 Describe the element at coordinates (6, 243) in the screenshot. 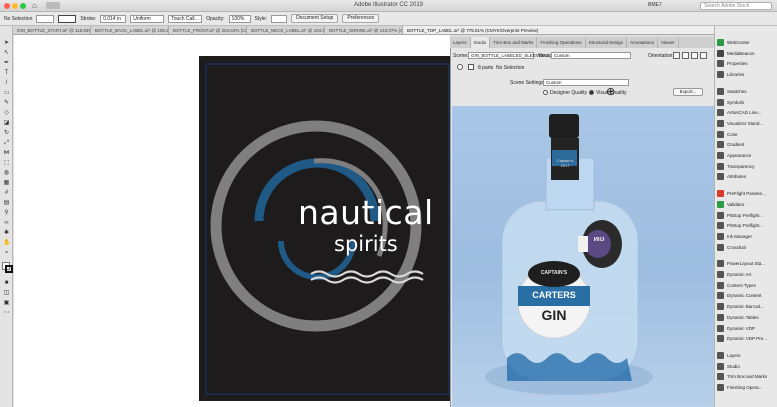

I see `hand-tool-icon: ✋` at that location.